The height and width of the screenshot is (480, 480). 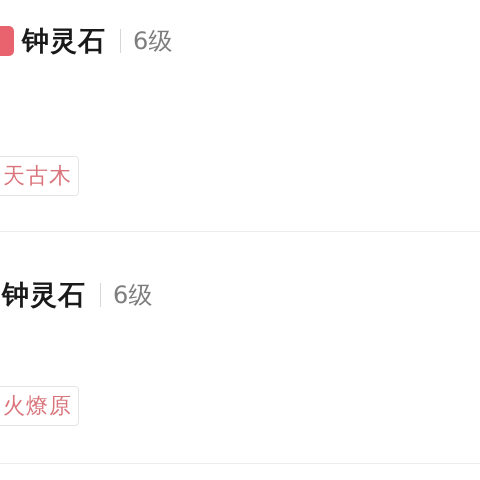 What do you see at coordinates (39, 176) in the screenshot?
I see `tag: 天古木` at bounding box center [39, 176].